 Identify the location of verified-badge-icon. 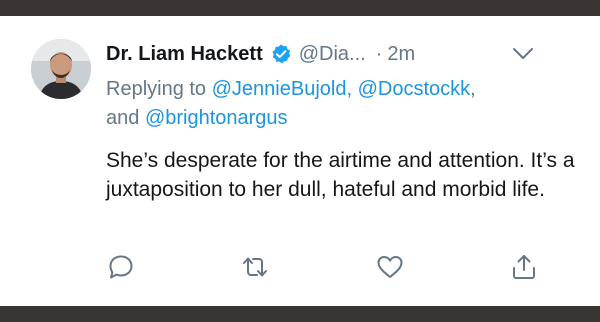
(281, 54).